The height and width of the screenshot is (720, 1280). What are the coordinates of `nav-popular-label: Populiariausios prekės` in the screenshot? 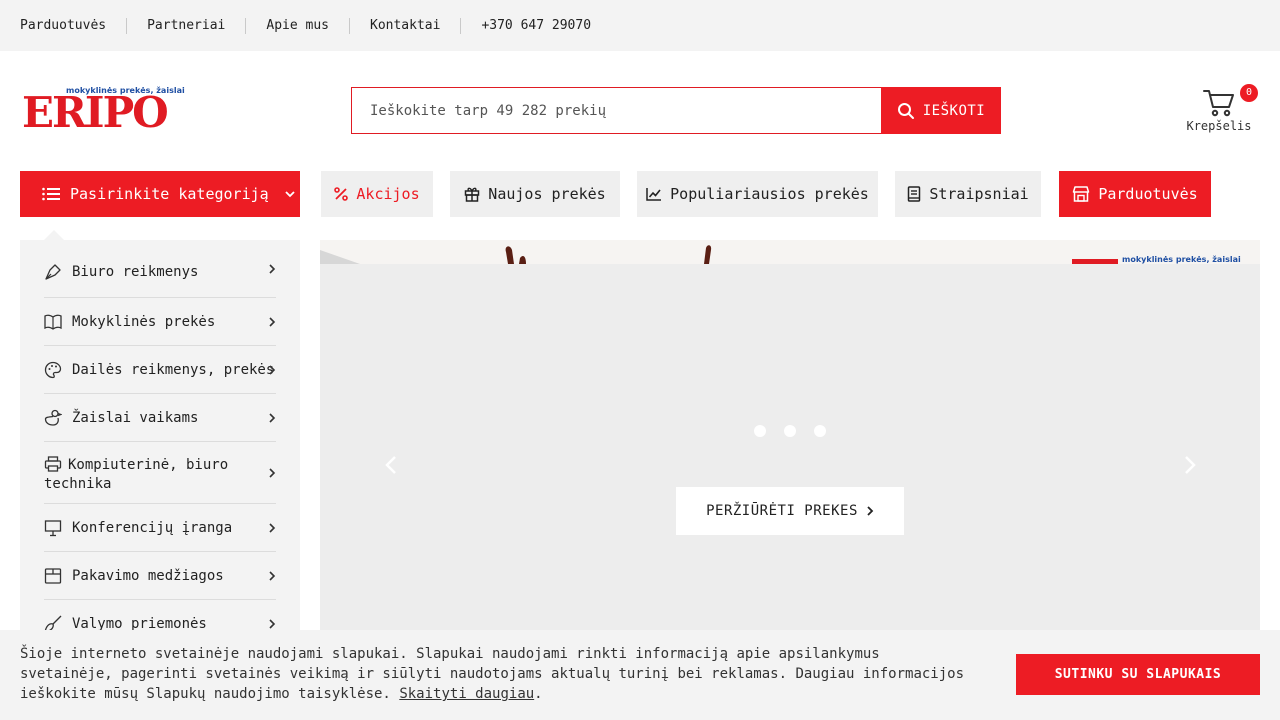 It's located at (769, 194).